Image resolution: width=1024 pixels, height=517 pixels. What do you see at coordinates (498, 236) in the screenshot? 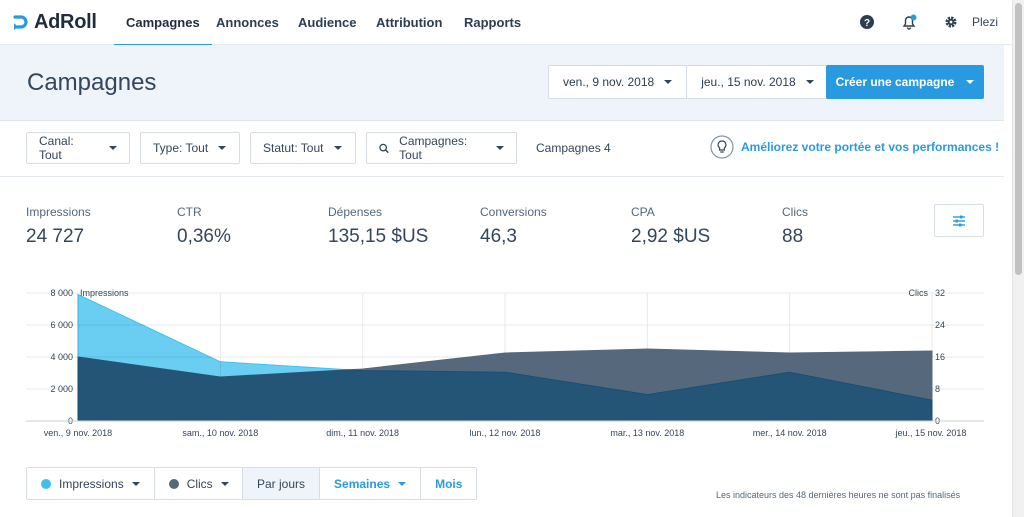
I see `metric-value: 46,3` at bounding box center [498, 236].